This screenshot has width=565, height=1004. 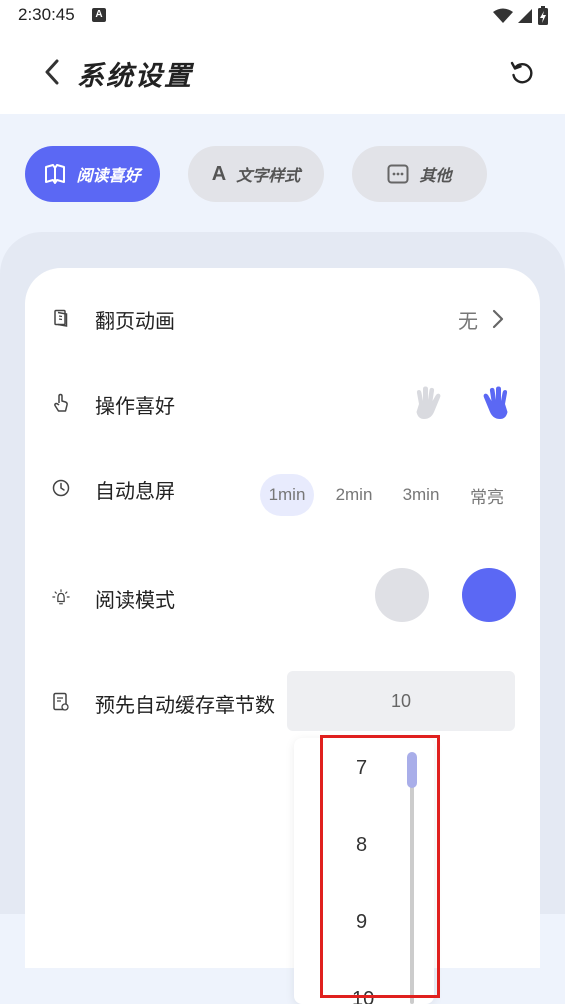 I want to click on right-hand-icon, so click(x=496, y=403).